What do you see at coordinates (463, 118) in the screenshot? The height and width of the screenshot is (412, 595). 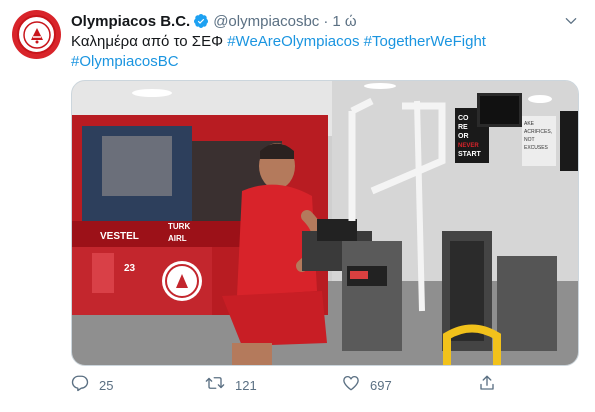 I see `poster-text: CO` at bounding box center [463, 118].